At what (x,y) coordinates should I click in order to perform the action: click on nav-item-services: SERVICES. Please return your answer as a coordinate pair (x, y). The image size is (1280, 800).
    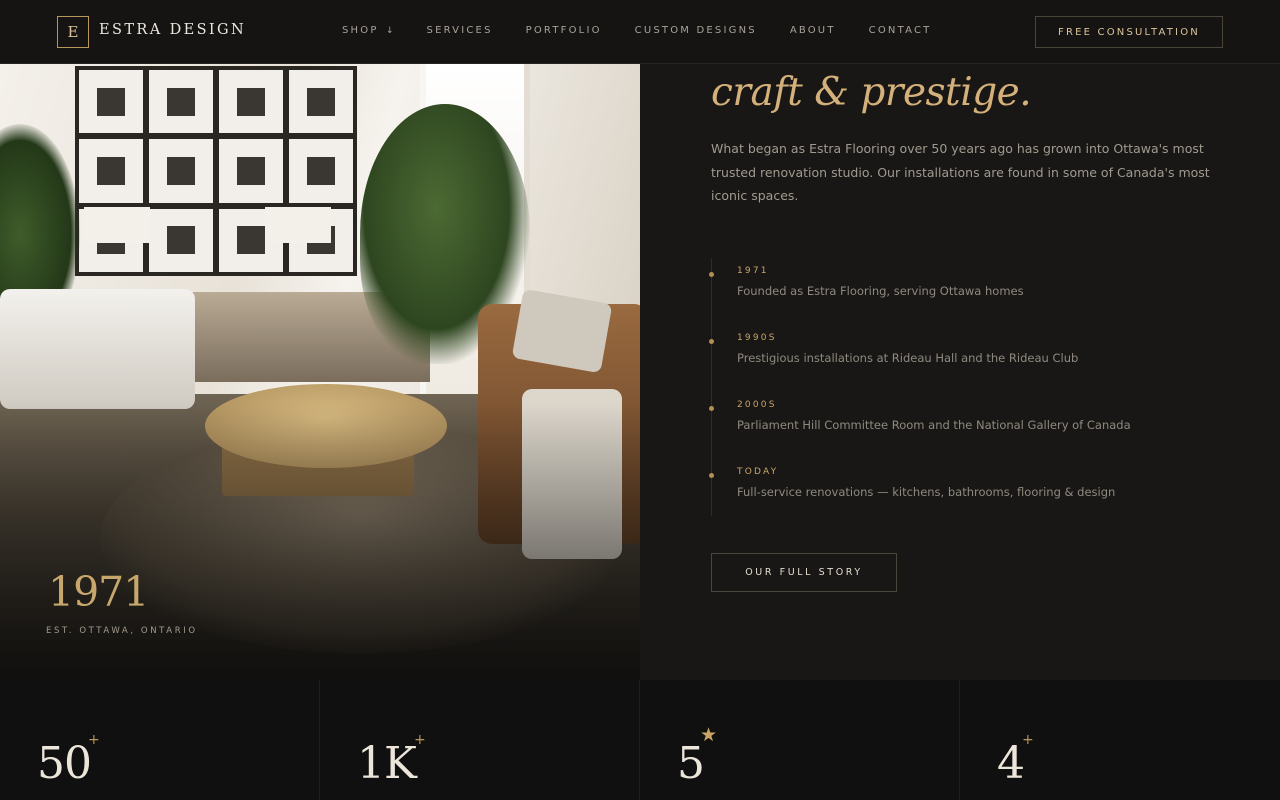
    Looking at the image, I should click on (460, 30).